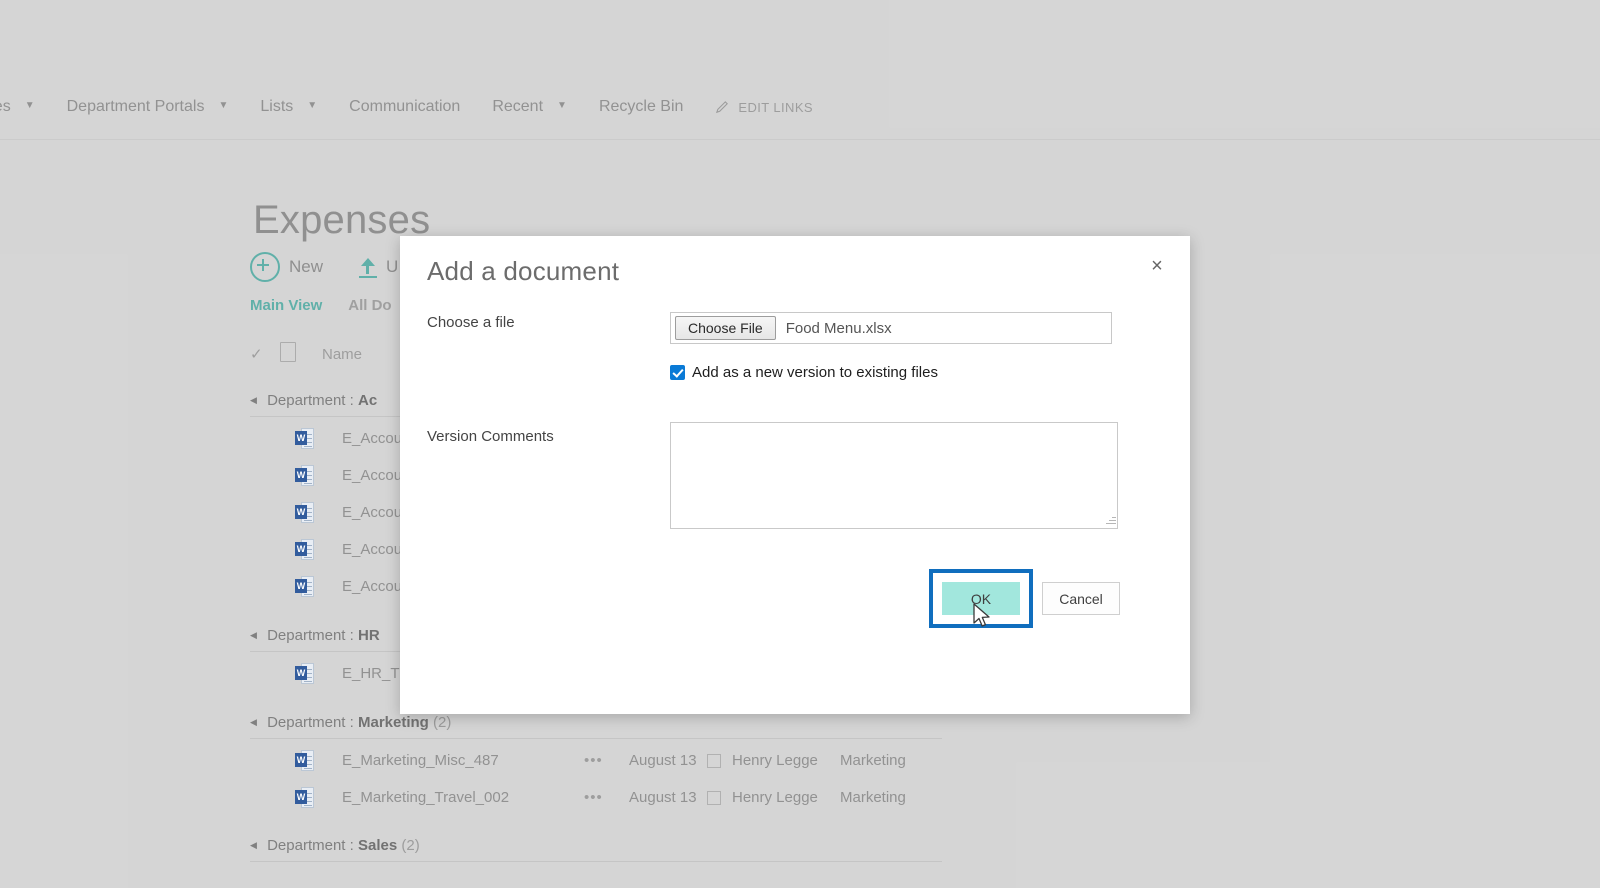 The image size is (1600, 888). Describe the element at coordinates (368, 635) in the screenshot. I see `group-value: HR` at that location.